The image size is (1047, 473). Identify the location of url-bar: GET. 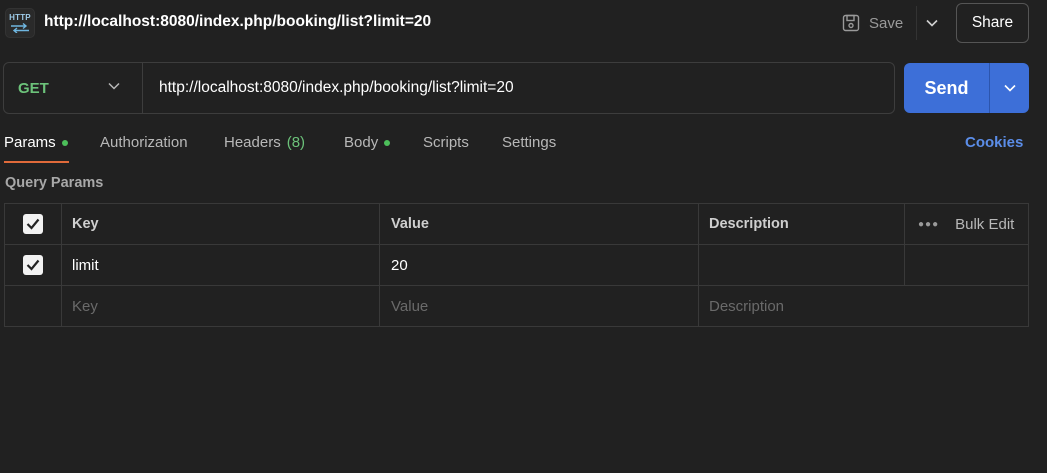
(449, 88).